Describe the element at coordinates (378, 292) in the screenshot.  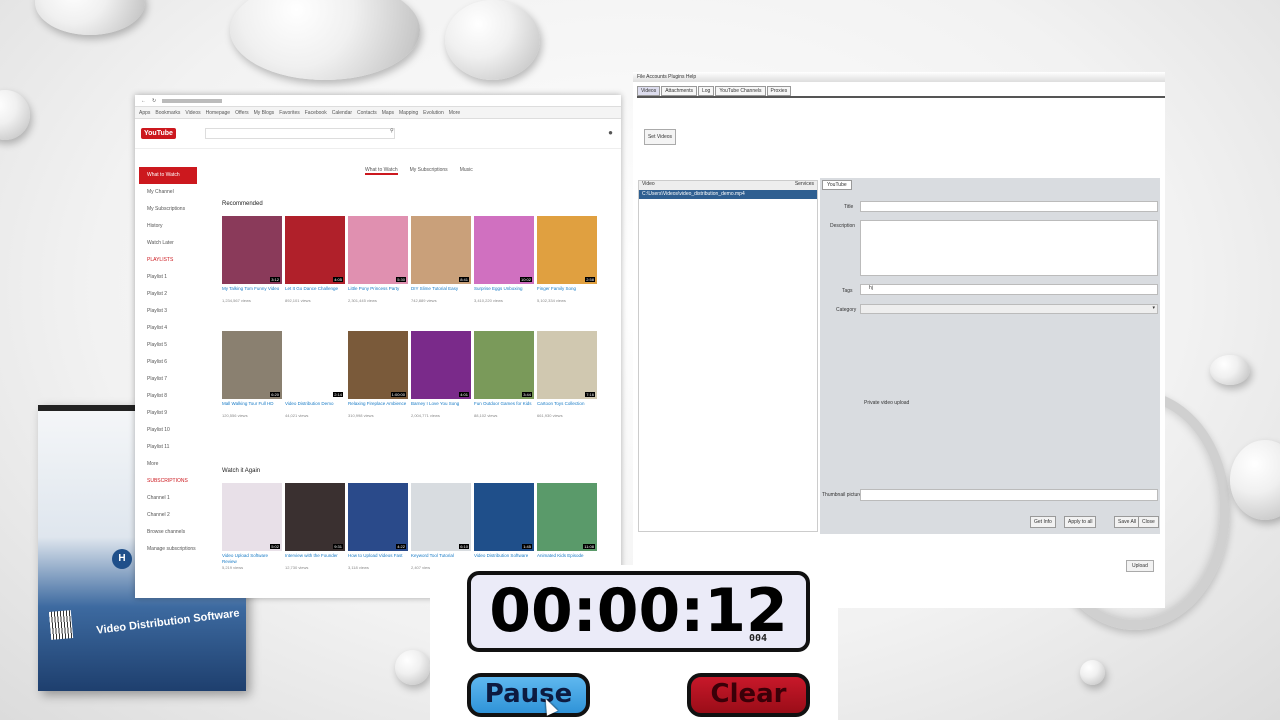
I see `video-title: Little Pony Princess Party` at that location.